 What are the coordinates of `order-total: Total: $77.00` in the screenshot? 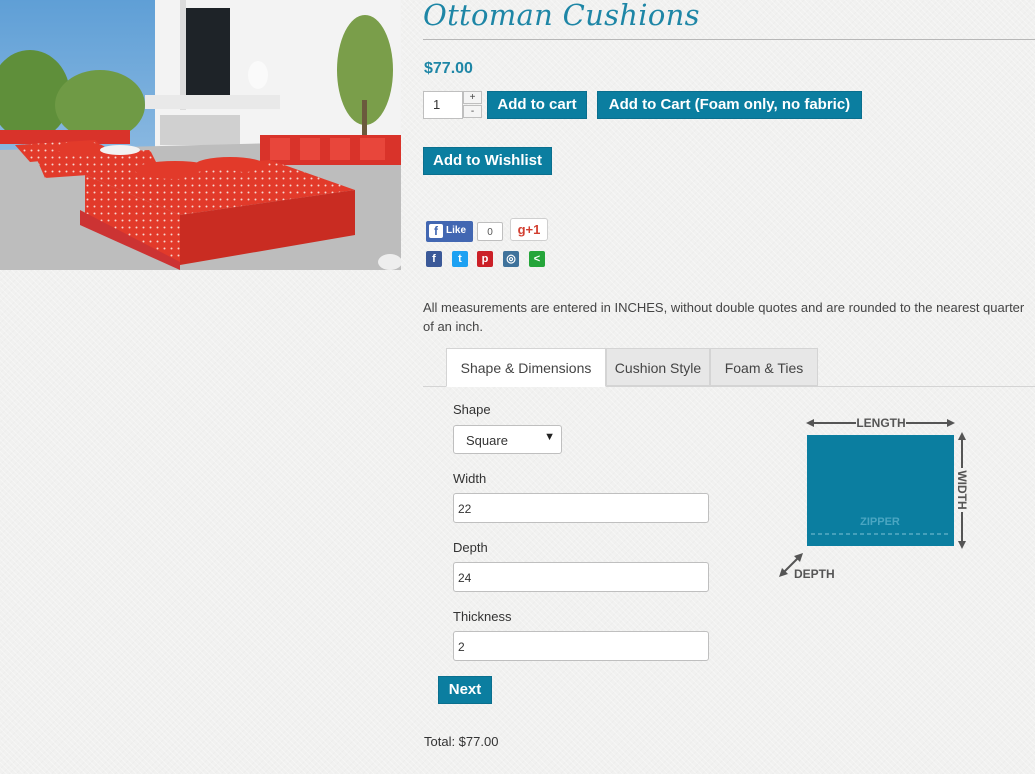 It's located at (461, 741).